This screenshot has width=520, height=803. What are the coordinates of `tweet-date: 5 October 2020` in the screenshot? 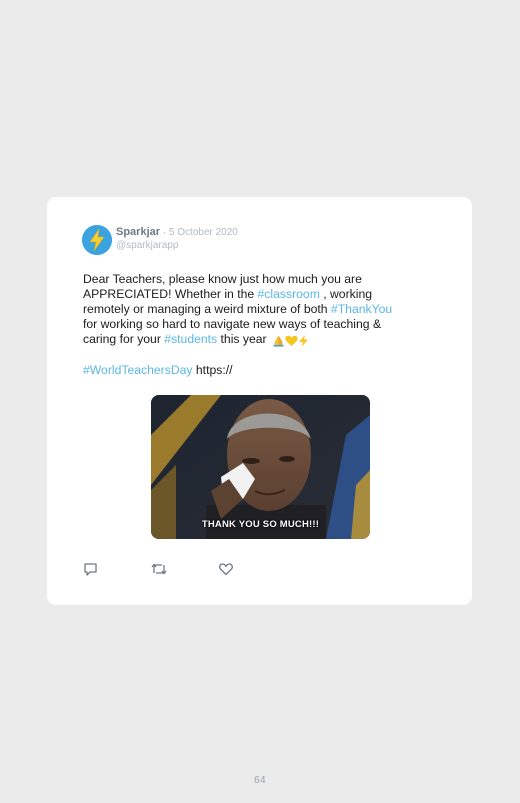 It's located at (203, 232).